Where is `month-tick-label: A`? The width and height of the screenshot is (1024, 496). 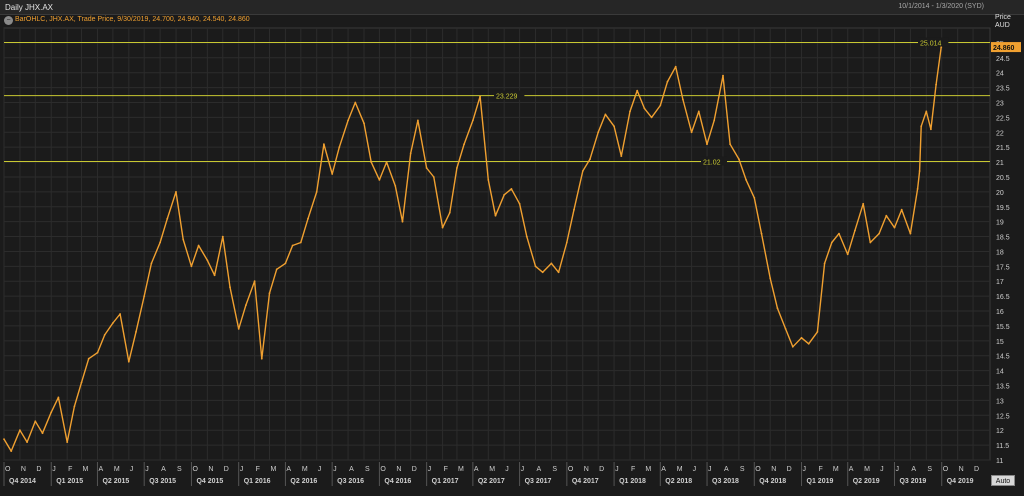
month-tick-label: A is located at coordinates (851, 469).